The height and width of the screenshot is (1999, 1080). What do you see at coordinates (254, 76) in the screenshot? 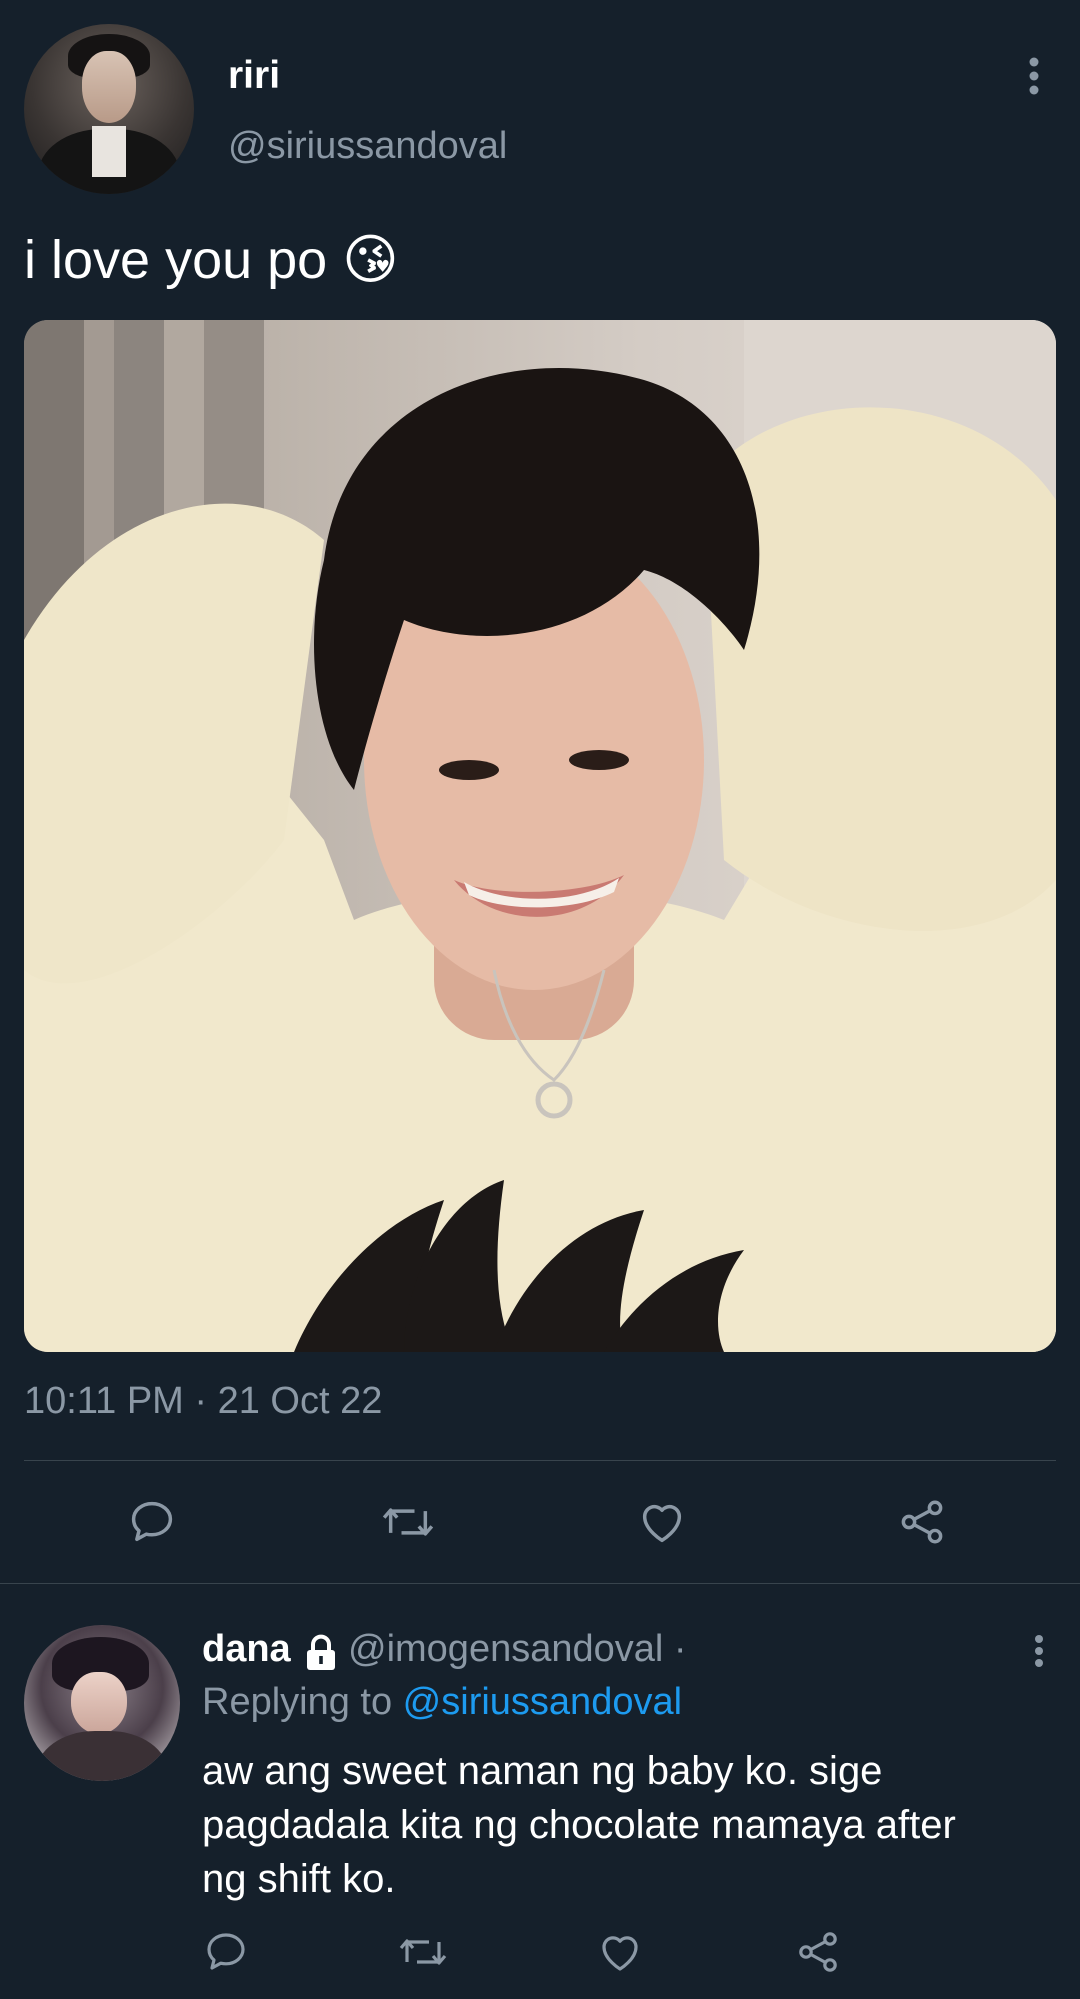
I see `author-display-name: riri` at bounding box center [254, 76].